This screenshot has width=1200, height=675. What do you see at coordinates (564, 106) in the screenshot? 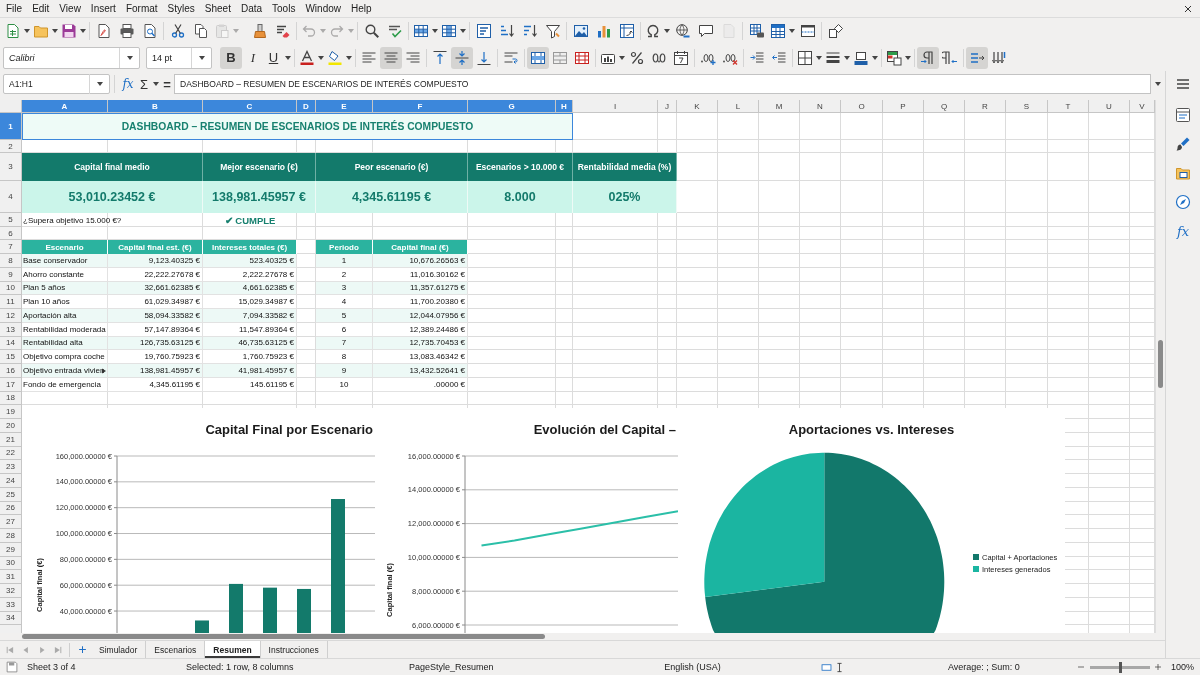
I see `column-header: H` at bounding box center [564, 106].